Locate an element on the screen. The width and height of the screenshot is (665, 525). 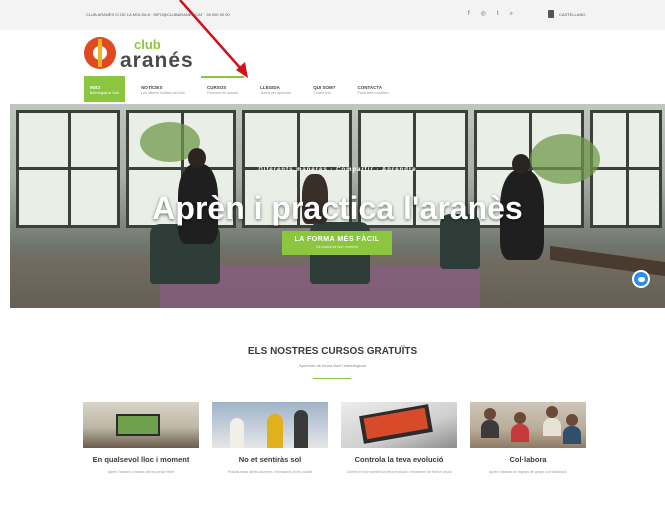
nav-label: INICI is located at coordinates (95, 87).